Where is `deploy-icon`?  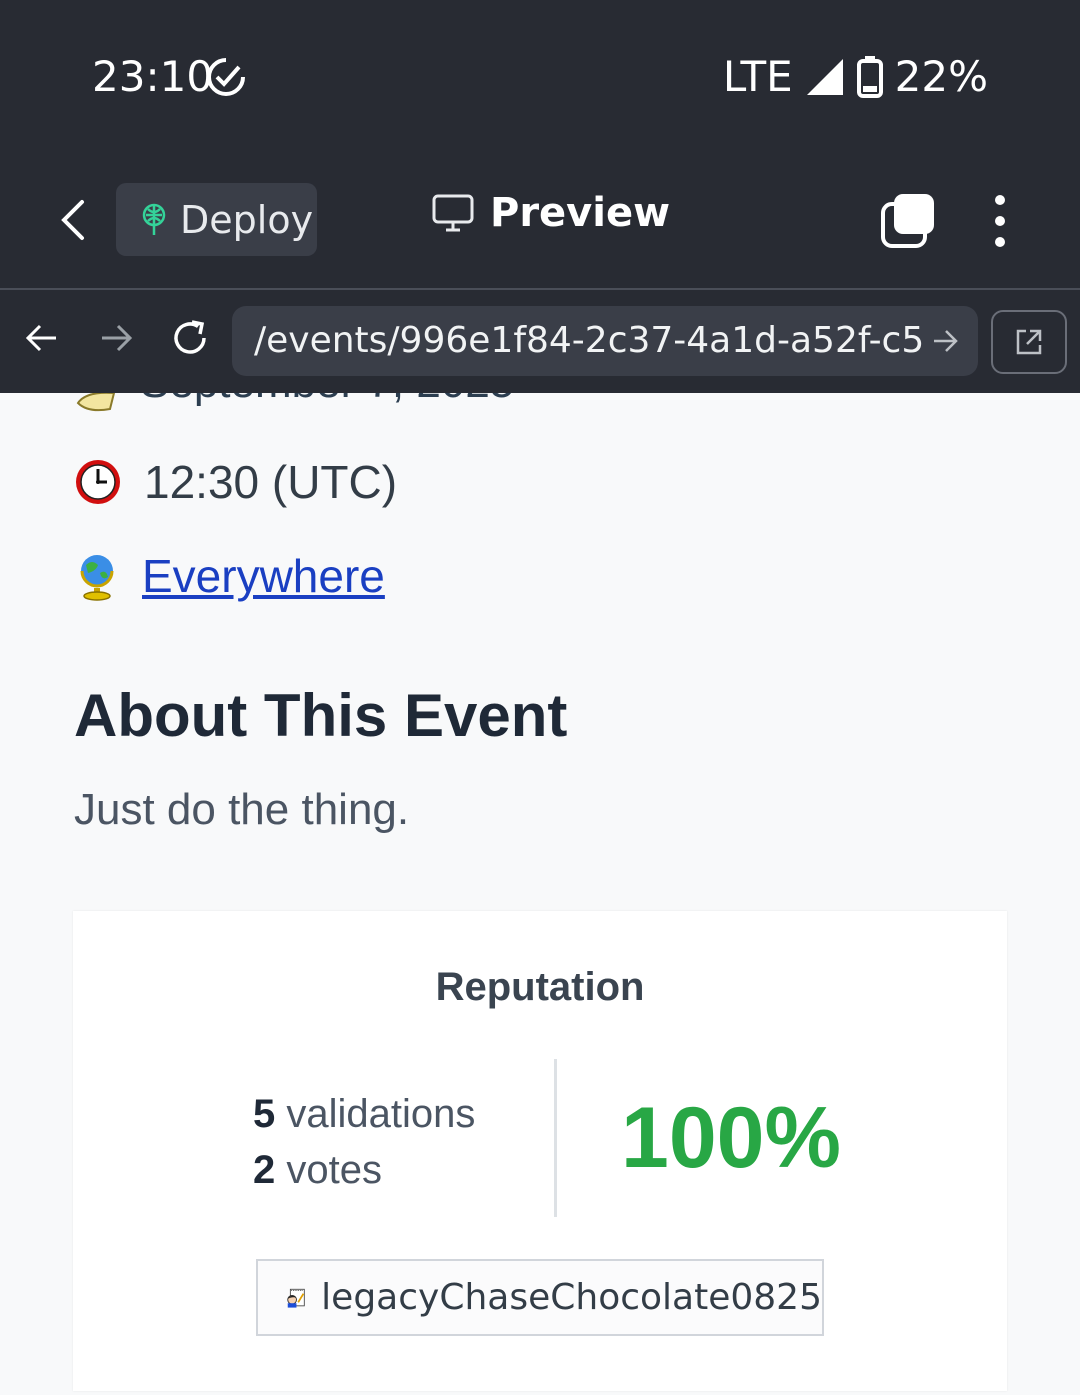
deploy-icon is located at coordinates (154, 219).